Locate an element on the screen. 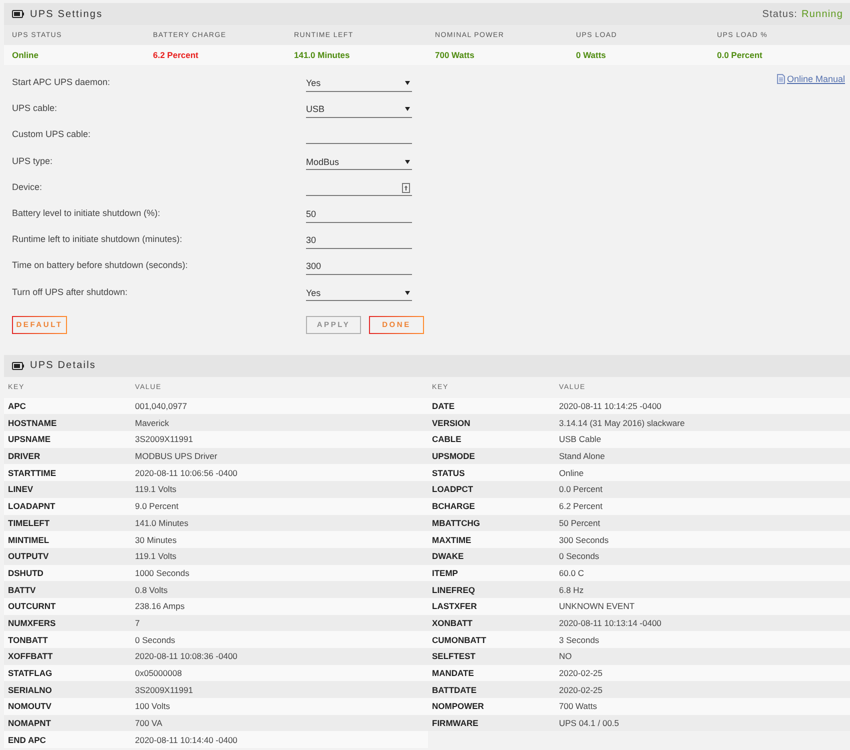 The height and width of the screenshot is (750, 850). document-icon is located at coordinates (780, 79).